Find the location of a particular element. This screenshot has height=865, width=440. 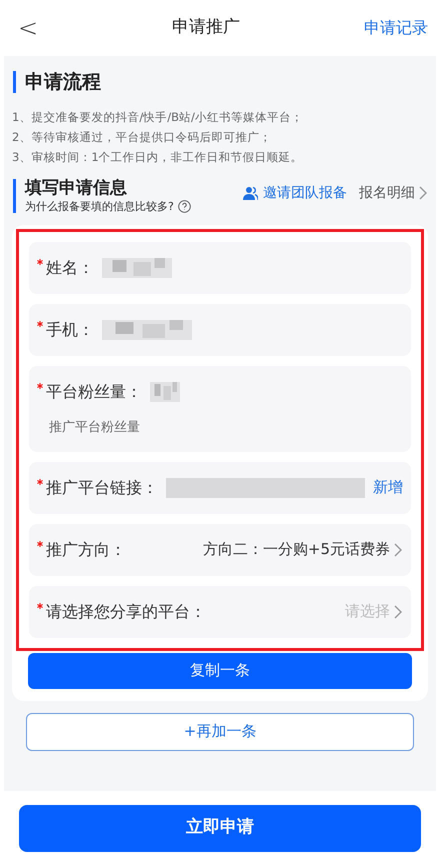

field-label: 请选择您分享的平台： is located at coordinates (126, 611).